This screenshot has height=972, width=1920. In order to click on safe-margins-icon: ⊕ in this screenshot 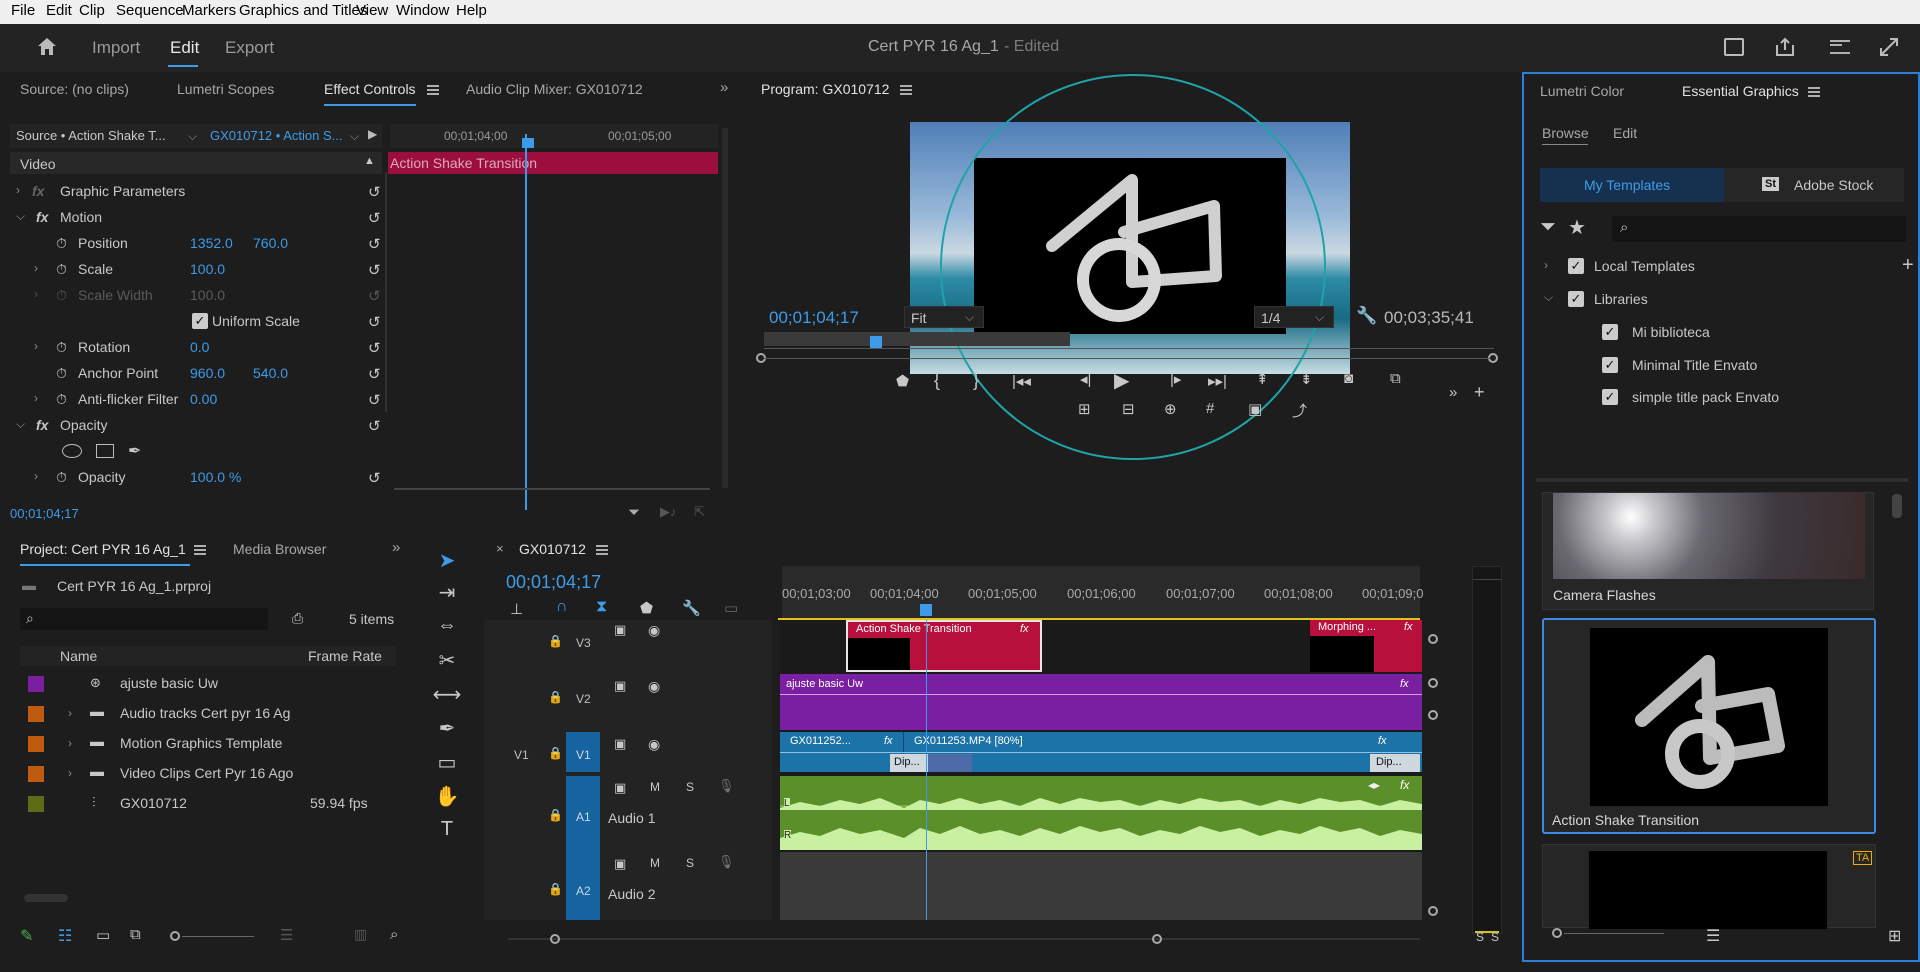, I will do `click(1170, 409)`.